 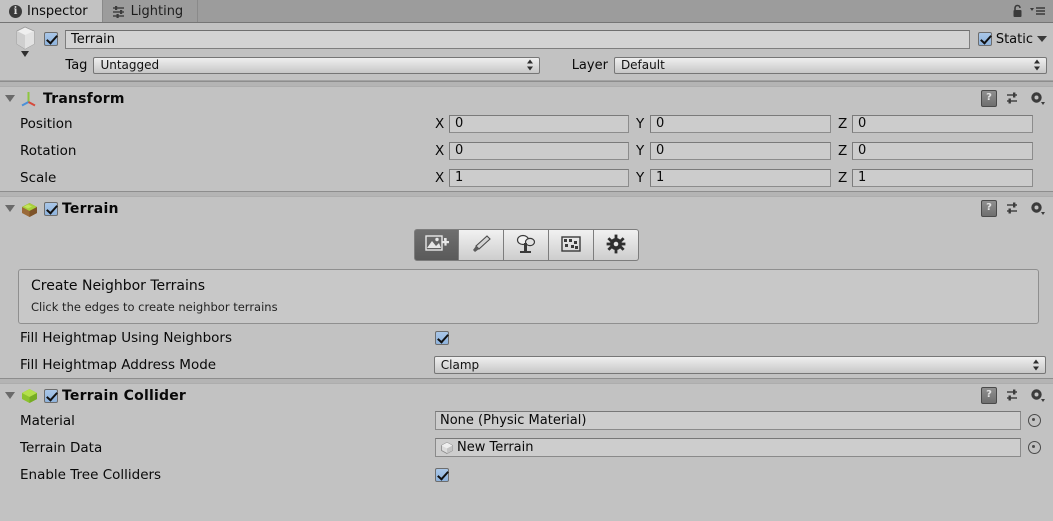 I want to click on scale-label: Scale, so click(x=38, y=177).